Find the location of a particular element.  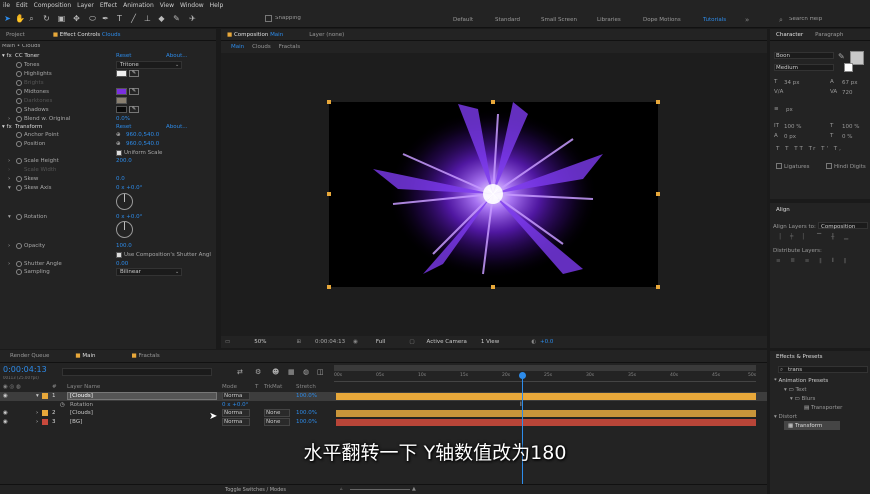

col-layer-name: Layer Name is located at coordinates (83, 387).